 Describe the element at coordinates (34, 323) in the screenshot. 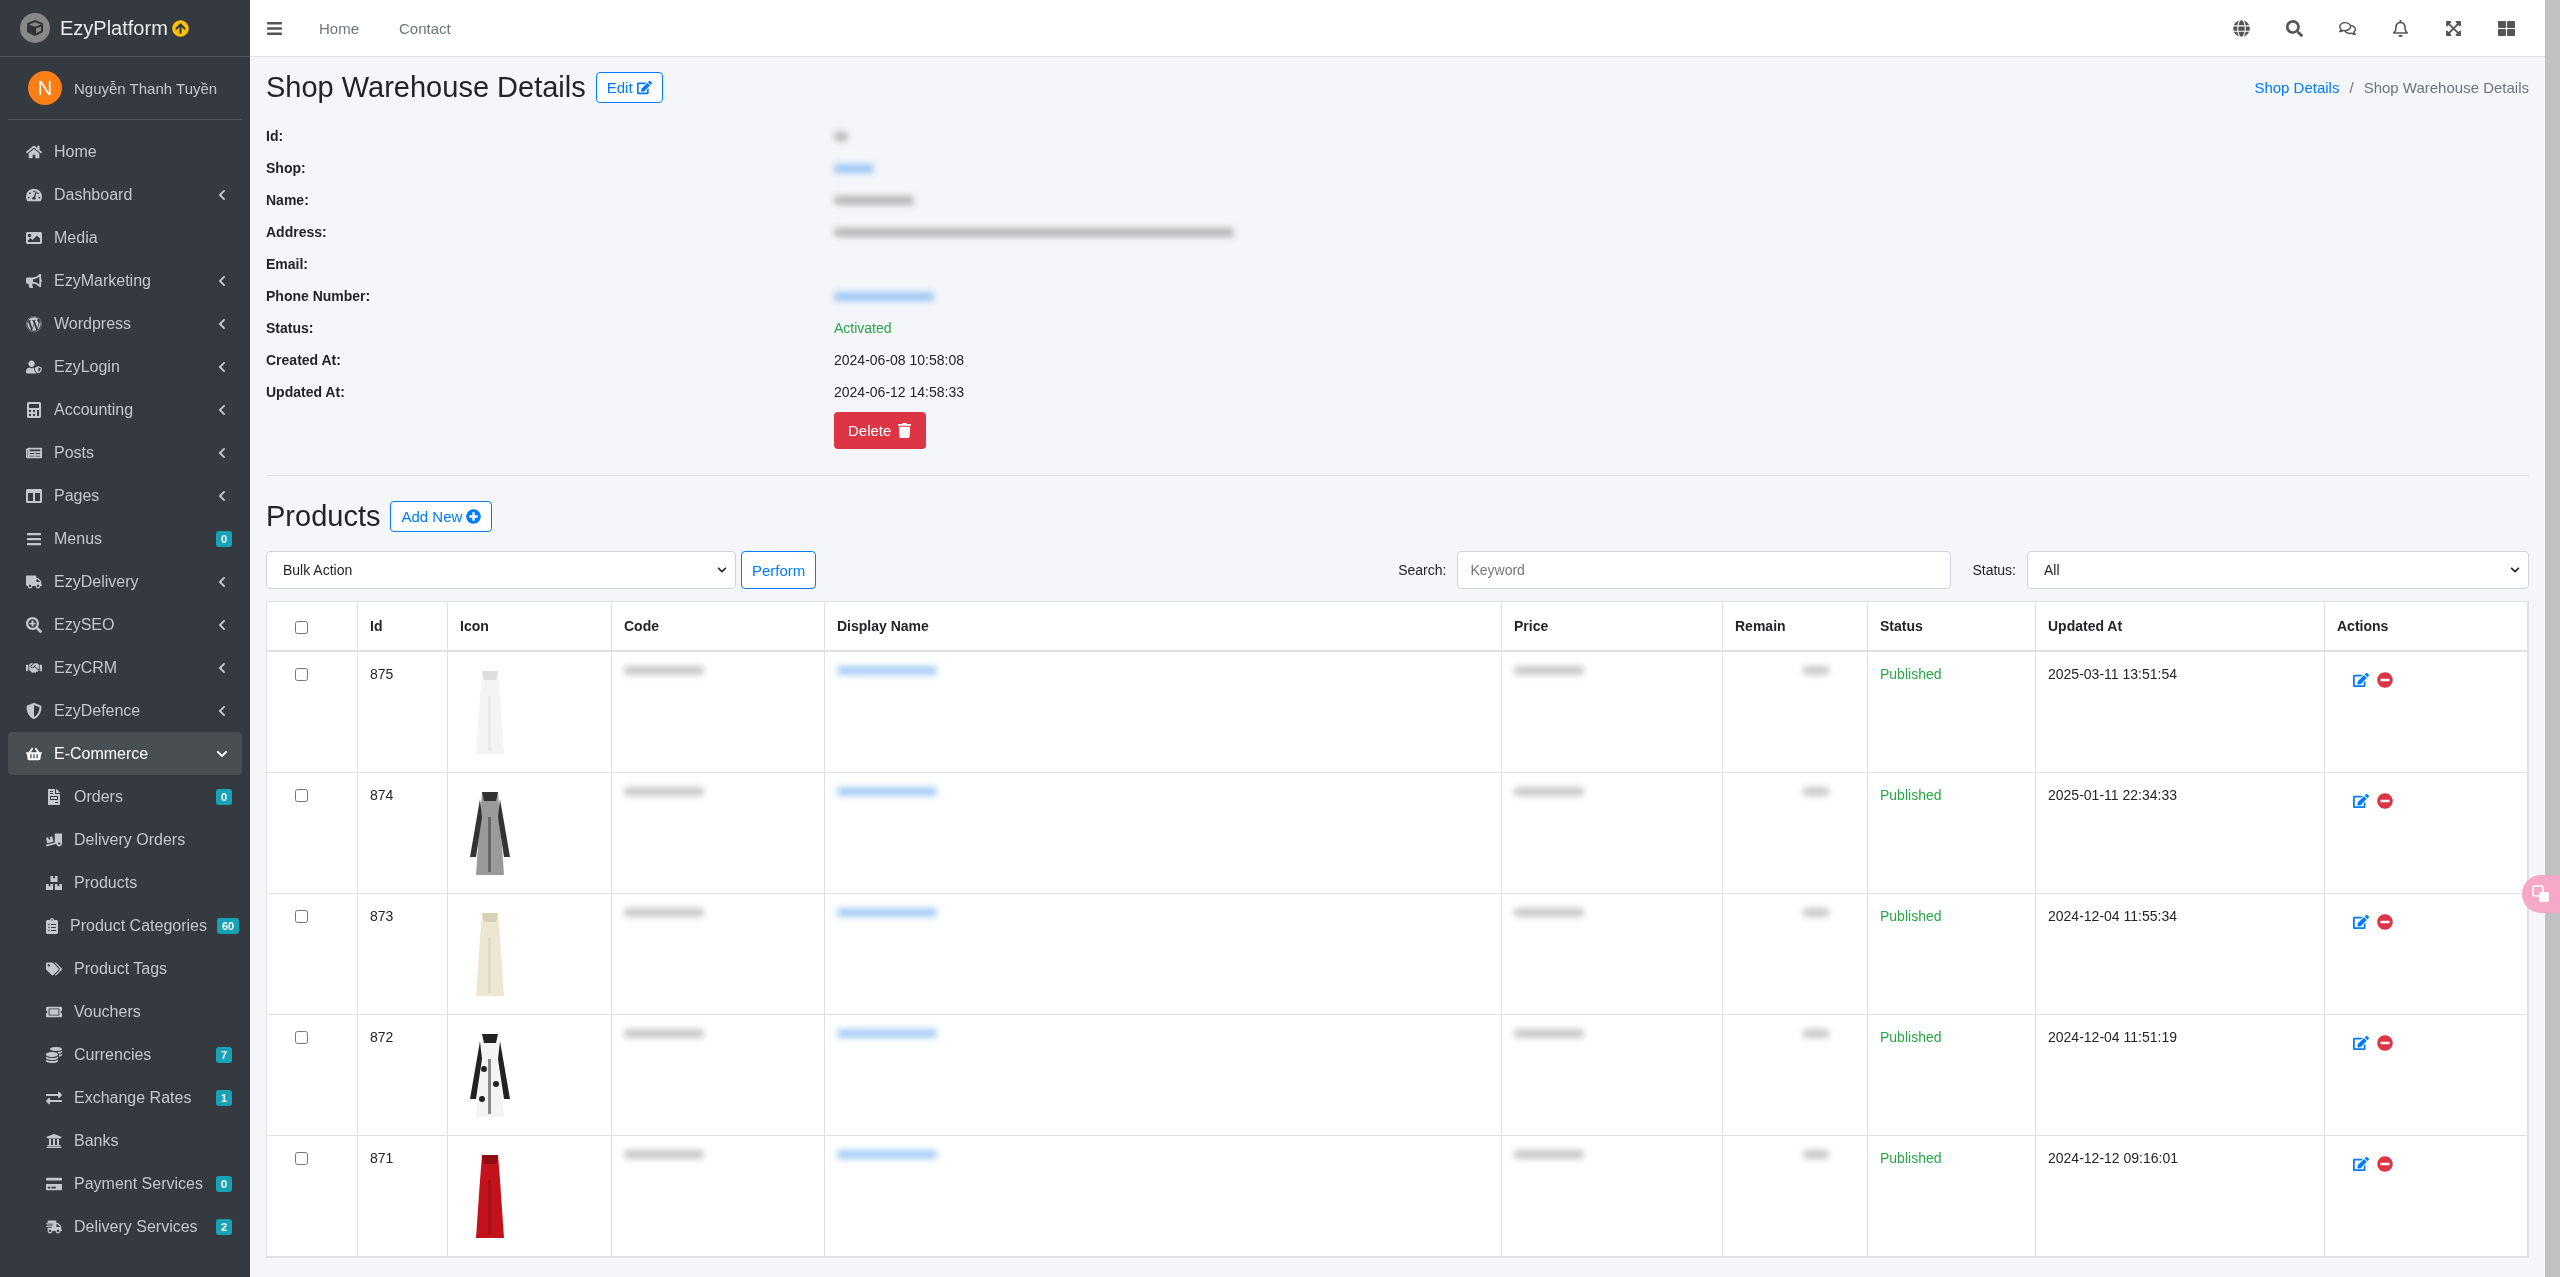

I see `wordpress-icon` at that location.